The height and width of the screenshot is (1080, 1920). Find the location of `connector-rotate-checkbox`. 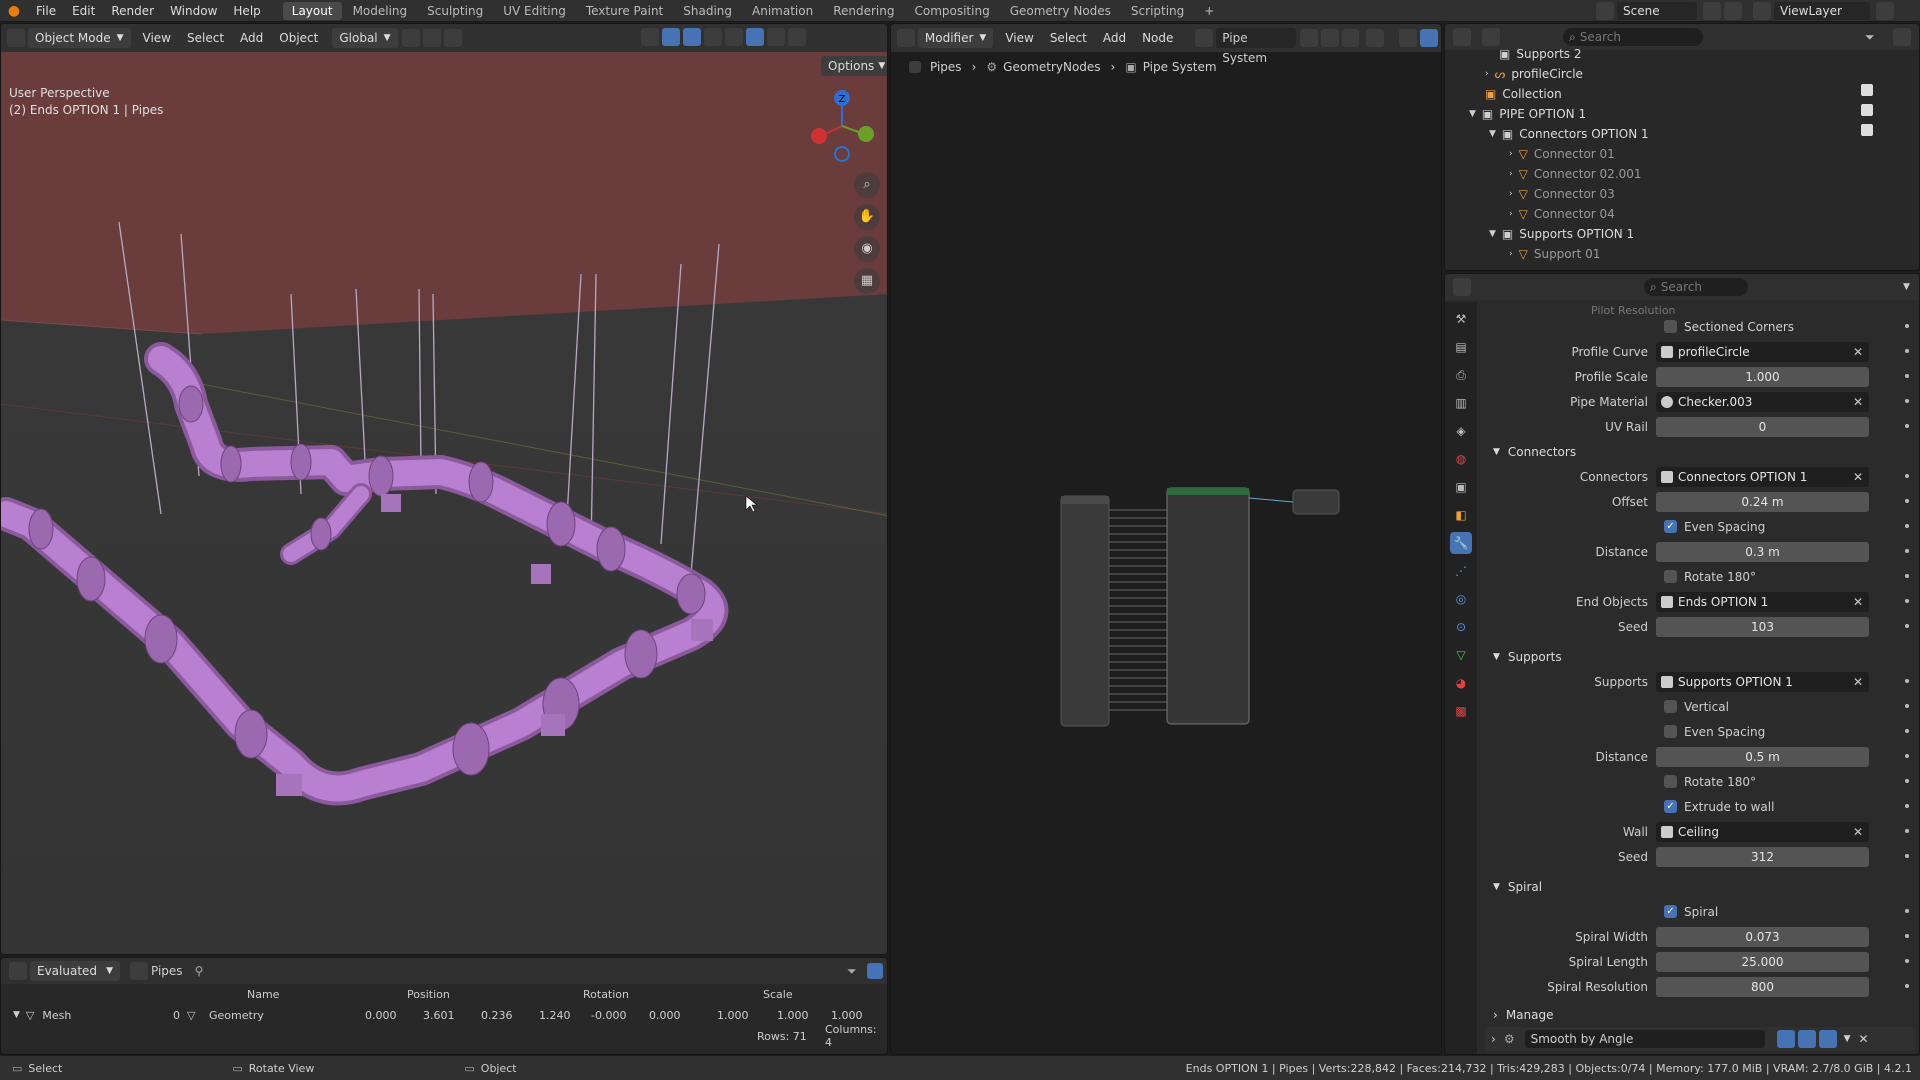

connector-rotate-checkbox is located at coordinates (1670, 576).